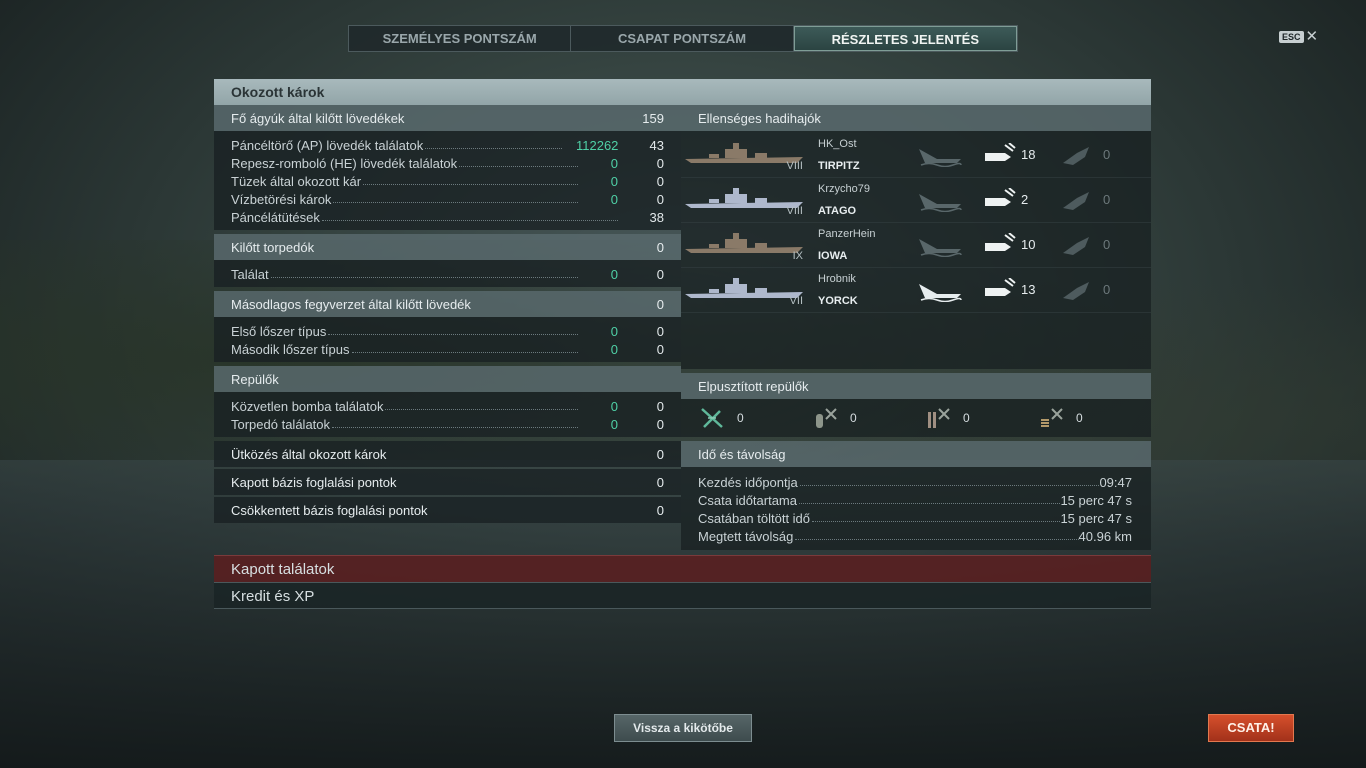  I want to click on ammo1-damage: 0, so click(614, 331).